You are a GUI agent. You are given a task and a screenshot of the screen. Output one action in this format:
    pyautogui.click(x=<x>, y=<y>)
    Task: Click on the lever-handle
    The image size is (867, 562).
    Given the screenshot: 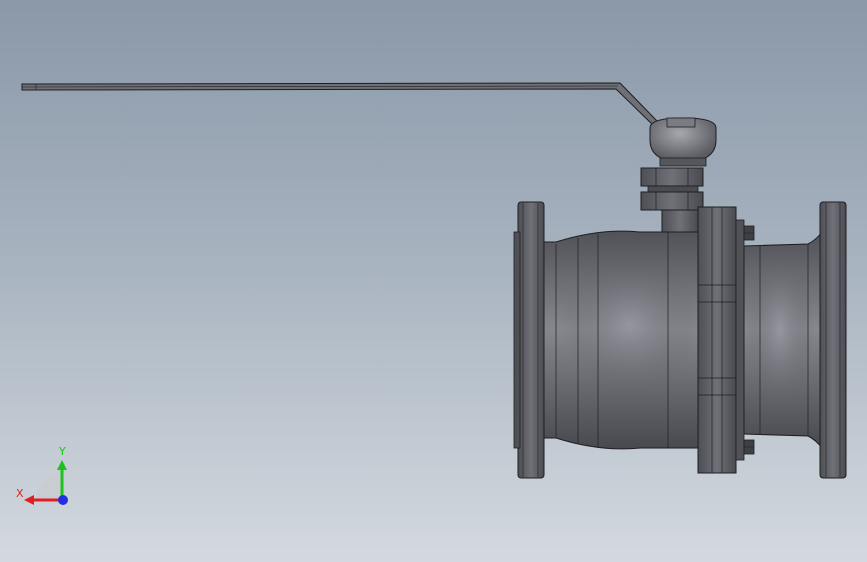 What is the action you would take?
    pyautogui.click(x=341, y=105)
    